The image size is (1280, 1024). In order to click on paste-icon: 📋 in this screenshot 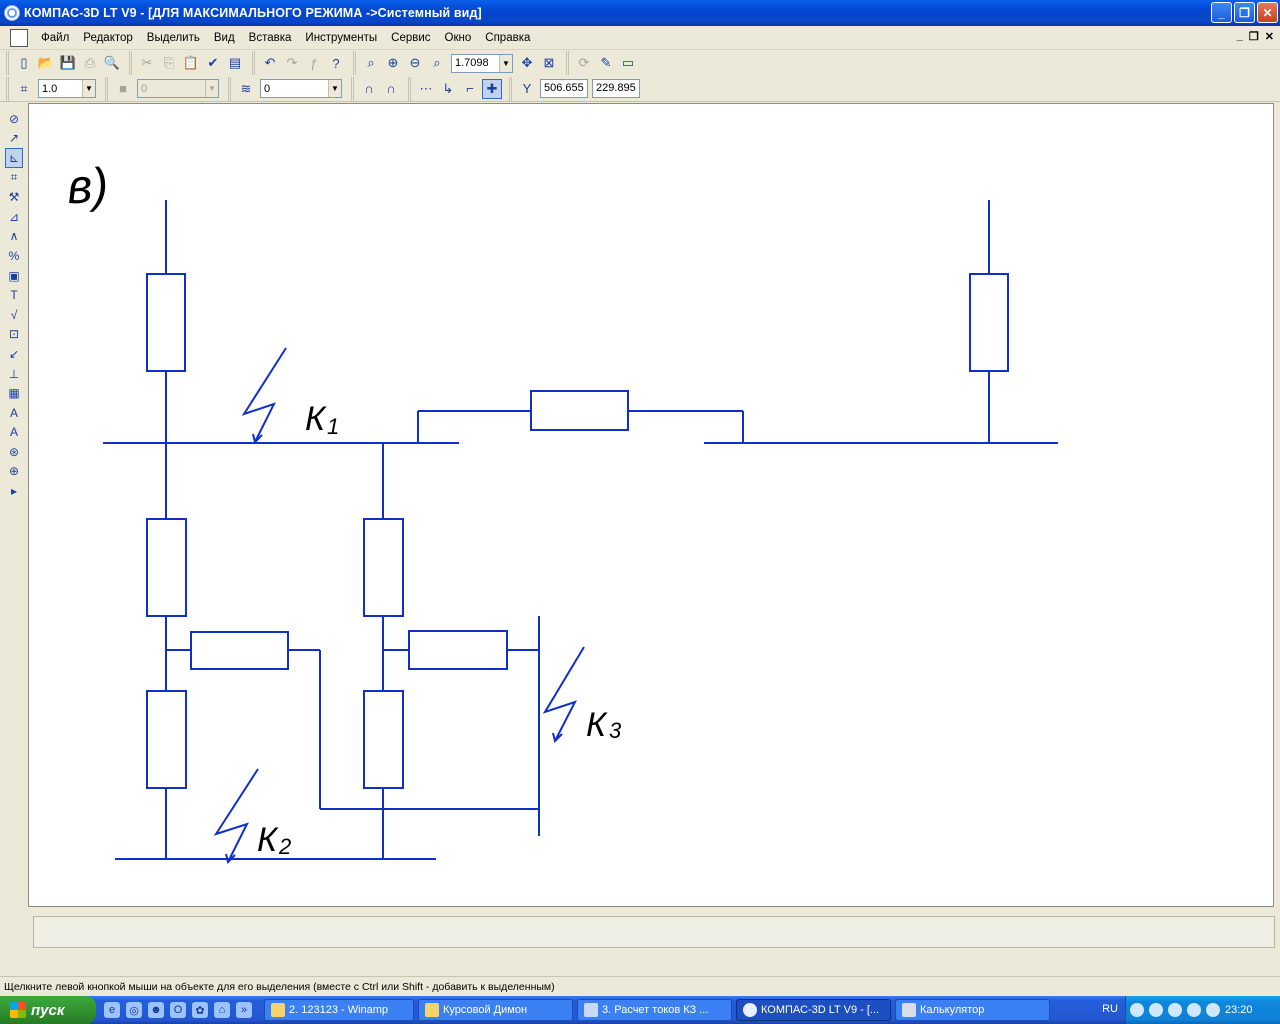, I will do `click(191, 63)`.